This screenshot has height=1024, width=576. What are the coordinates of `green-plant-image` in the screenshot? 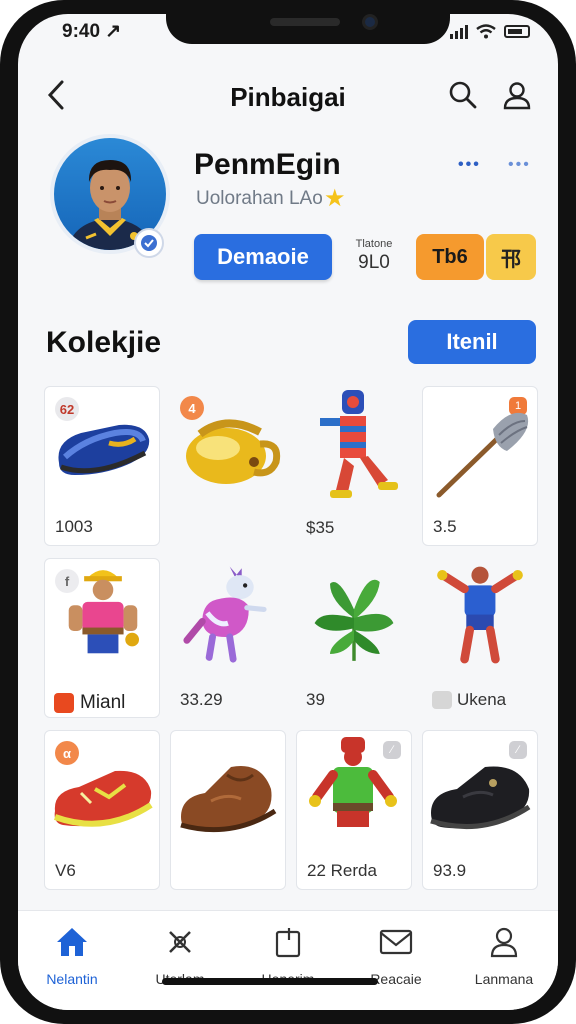 It's located at (354, 620).